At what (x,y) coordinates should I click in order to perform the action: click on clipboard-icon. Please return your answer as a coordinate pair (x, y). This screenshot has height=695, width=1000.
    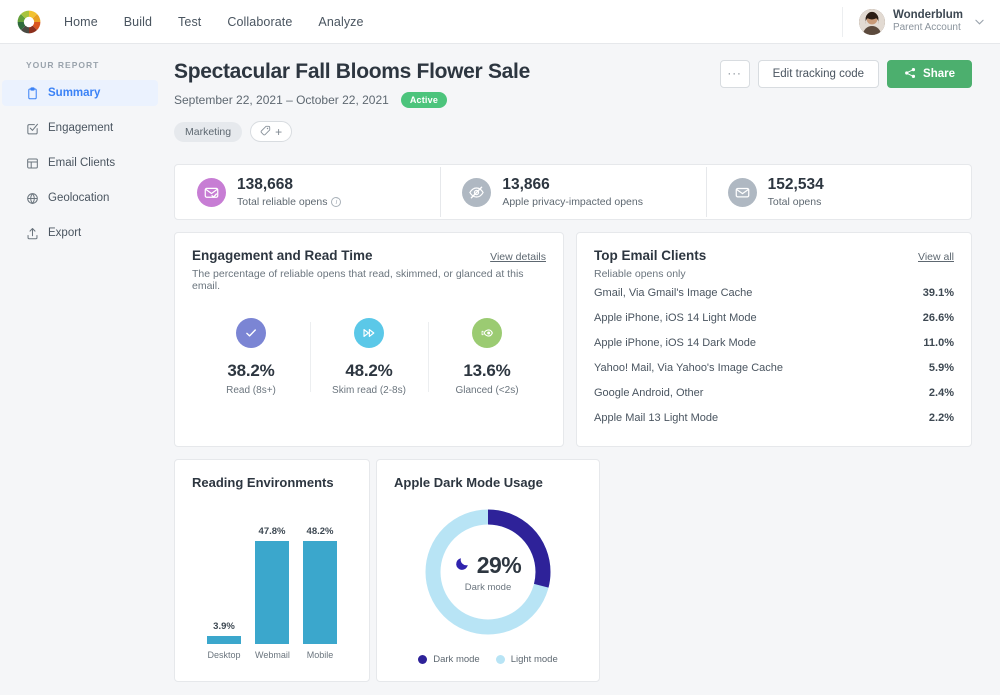
    Looking at the image, I should click on (32, 93).